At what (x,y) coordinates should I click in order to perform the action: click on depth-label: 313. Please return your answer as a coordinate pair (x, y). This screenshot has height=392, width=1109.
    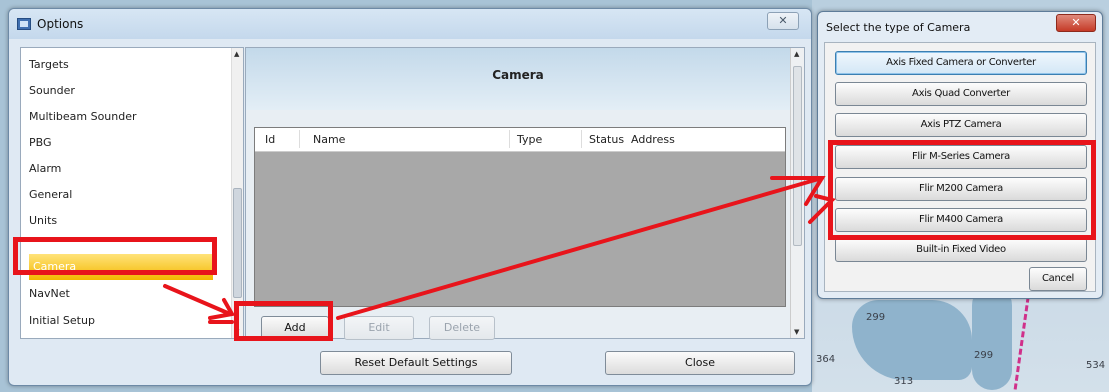
    Looking at the image, I should click on (904, 381).